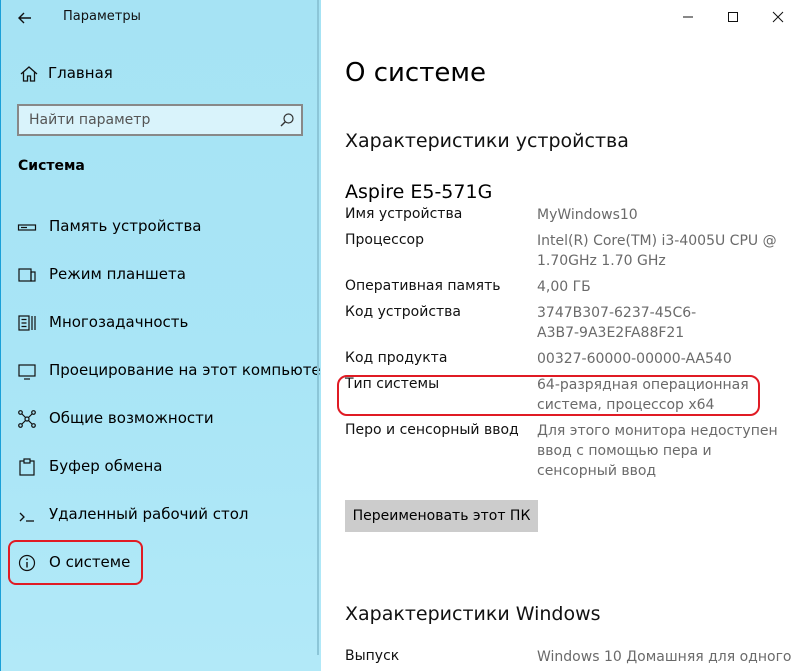 This screenshot has width=802, height=671. Describe the element at coordinates (423, 286) in the screenshot. I see `spec-key: Оперативная память` at that location.